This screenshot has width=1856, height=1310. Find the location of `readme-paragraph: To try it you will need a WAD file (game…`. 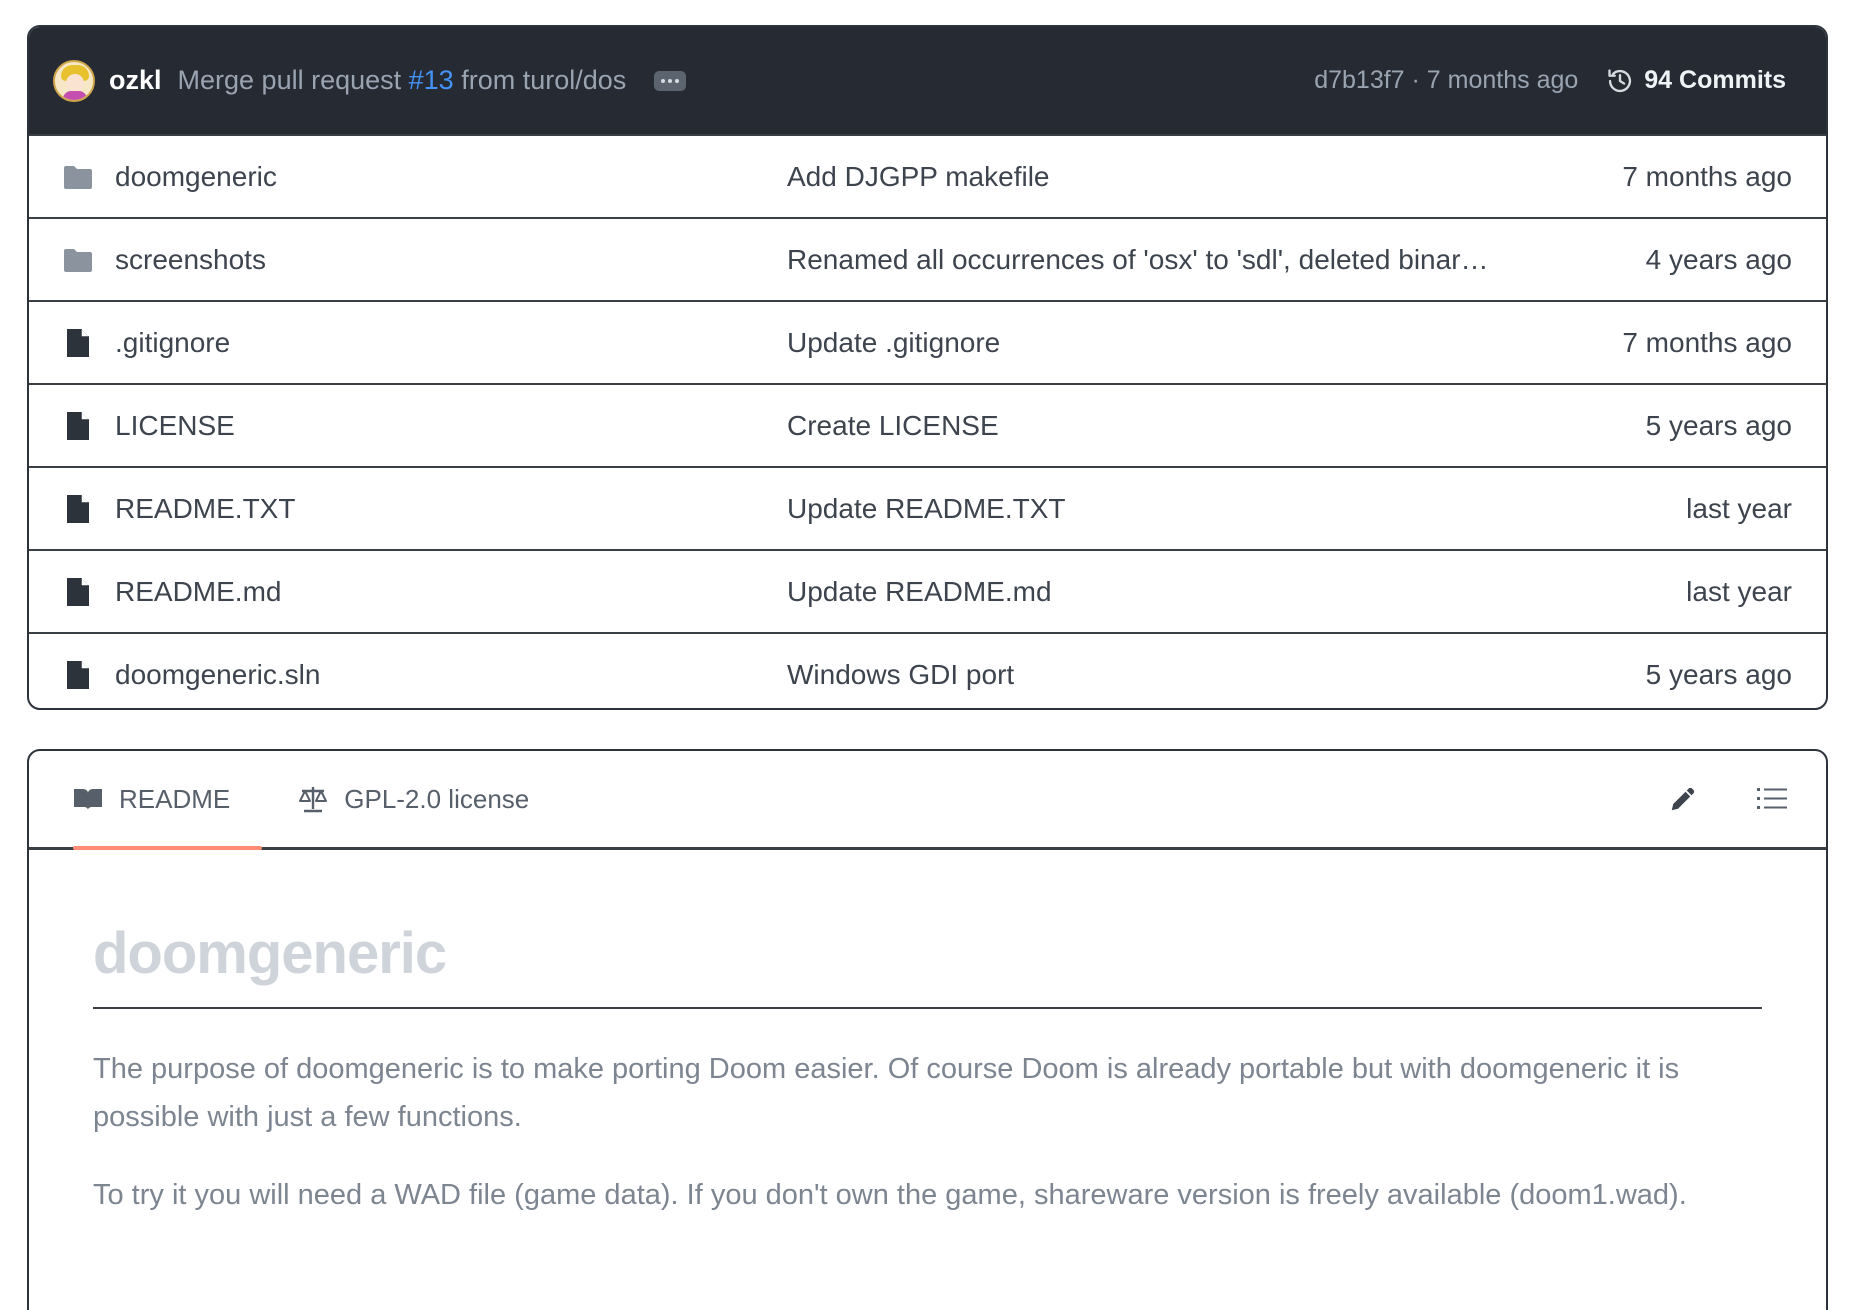

readme-paragraph: To try it you will need a WAD file (game… is located at coordinates (890, 1195).